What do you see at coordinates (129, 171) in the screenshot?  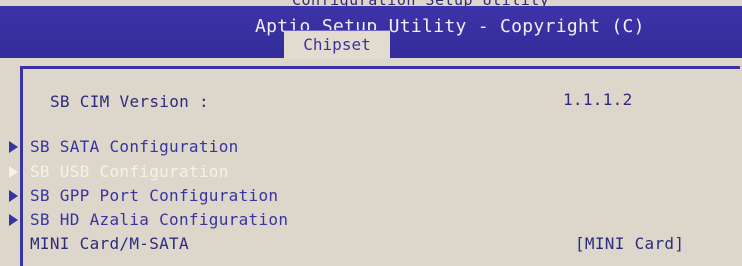 I see `menu-item-sb-usb: SB USB Configuration` at bounding box center [129, 171].